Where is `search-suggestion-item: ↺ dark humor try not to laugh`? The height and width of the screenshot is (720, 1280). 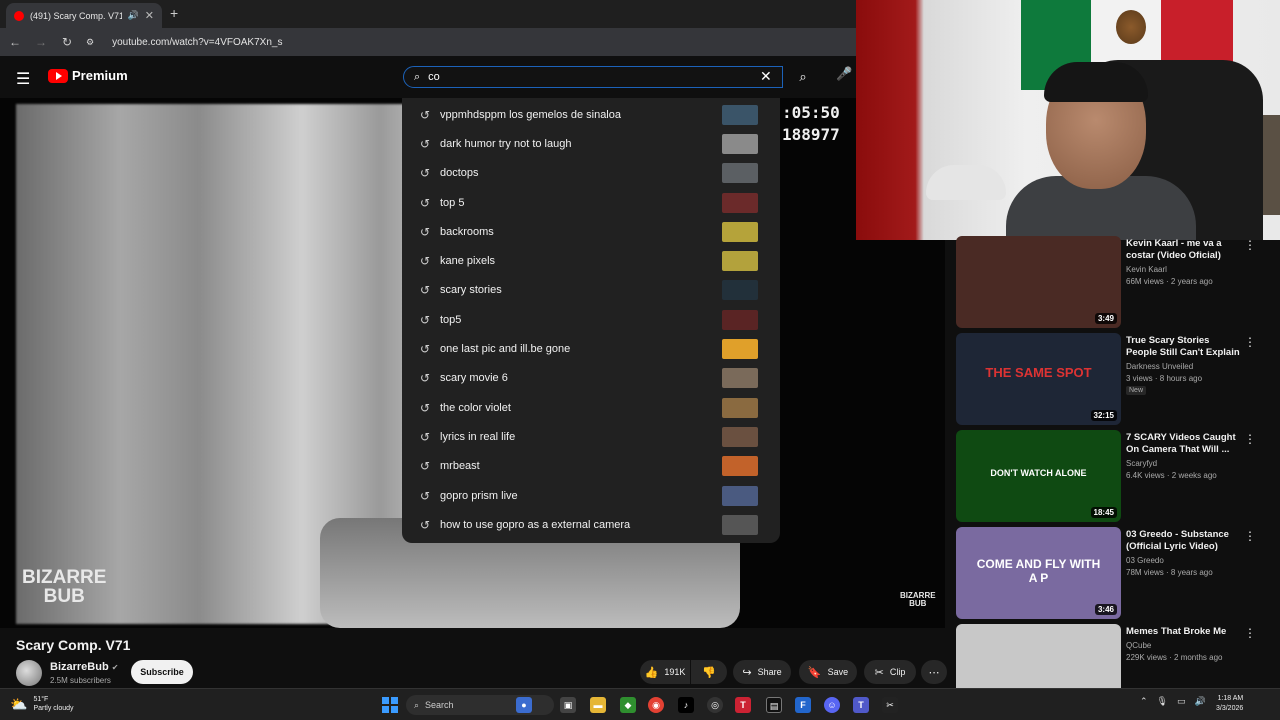
search-suggestion-item: ↺ dark humor try not to laugh is located at coordinates (591, 143).